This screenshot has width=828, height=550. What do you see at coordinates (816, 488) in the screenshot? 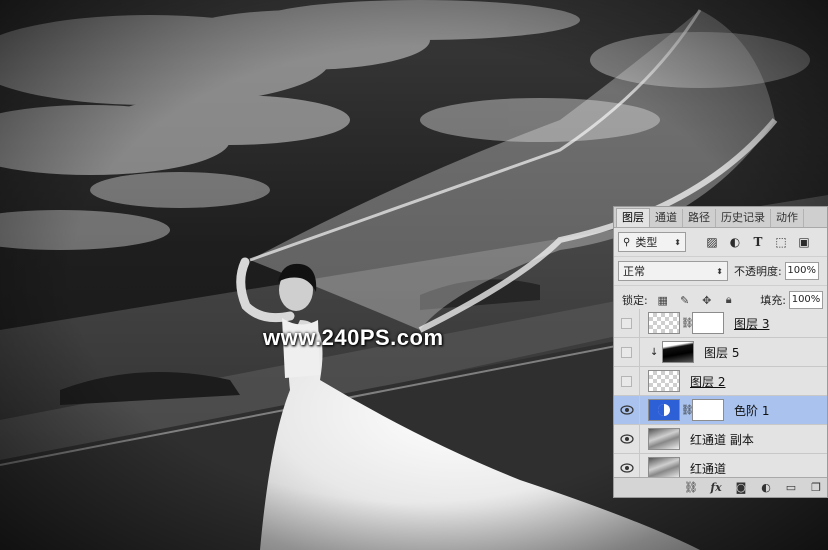
I see `new-layer-icon: ❐` at bounding box center [816, 488].